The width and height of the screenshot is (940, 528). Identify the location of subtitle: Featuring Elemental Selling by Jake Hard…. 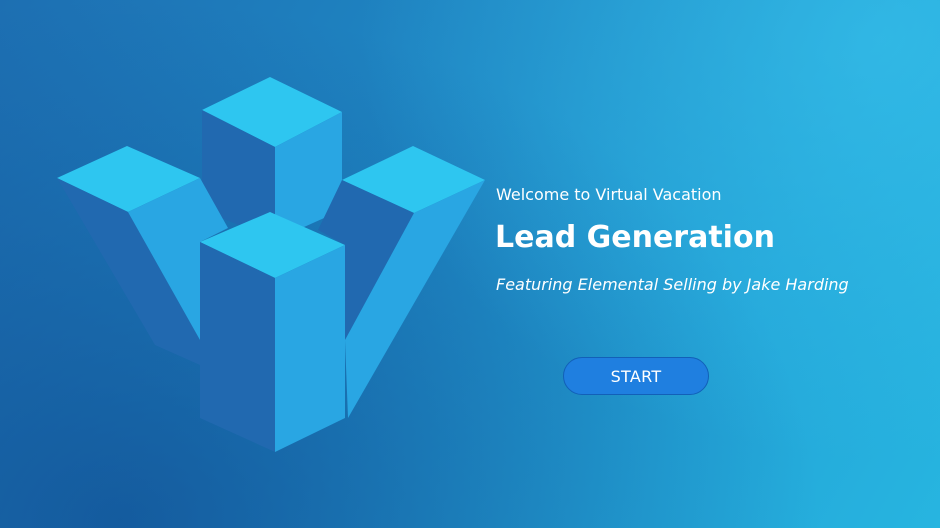
(672, 284).